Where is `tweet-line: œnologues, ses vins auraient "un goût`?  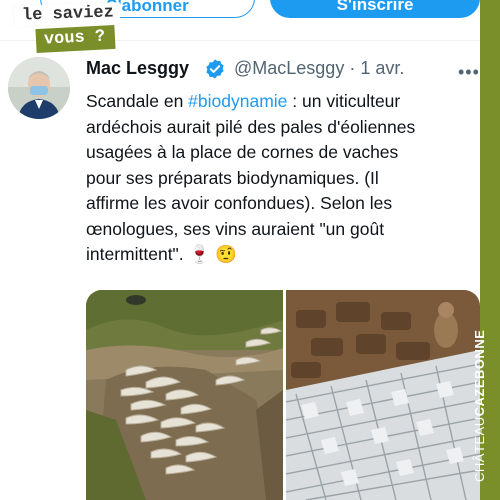 tweet-line: œnologues, ses vins auraient "un goût is located at coordinates (235, 228).